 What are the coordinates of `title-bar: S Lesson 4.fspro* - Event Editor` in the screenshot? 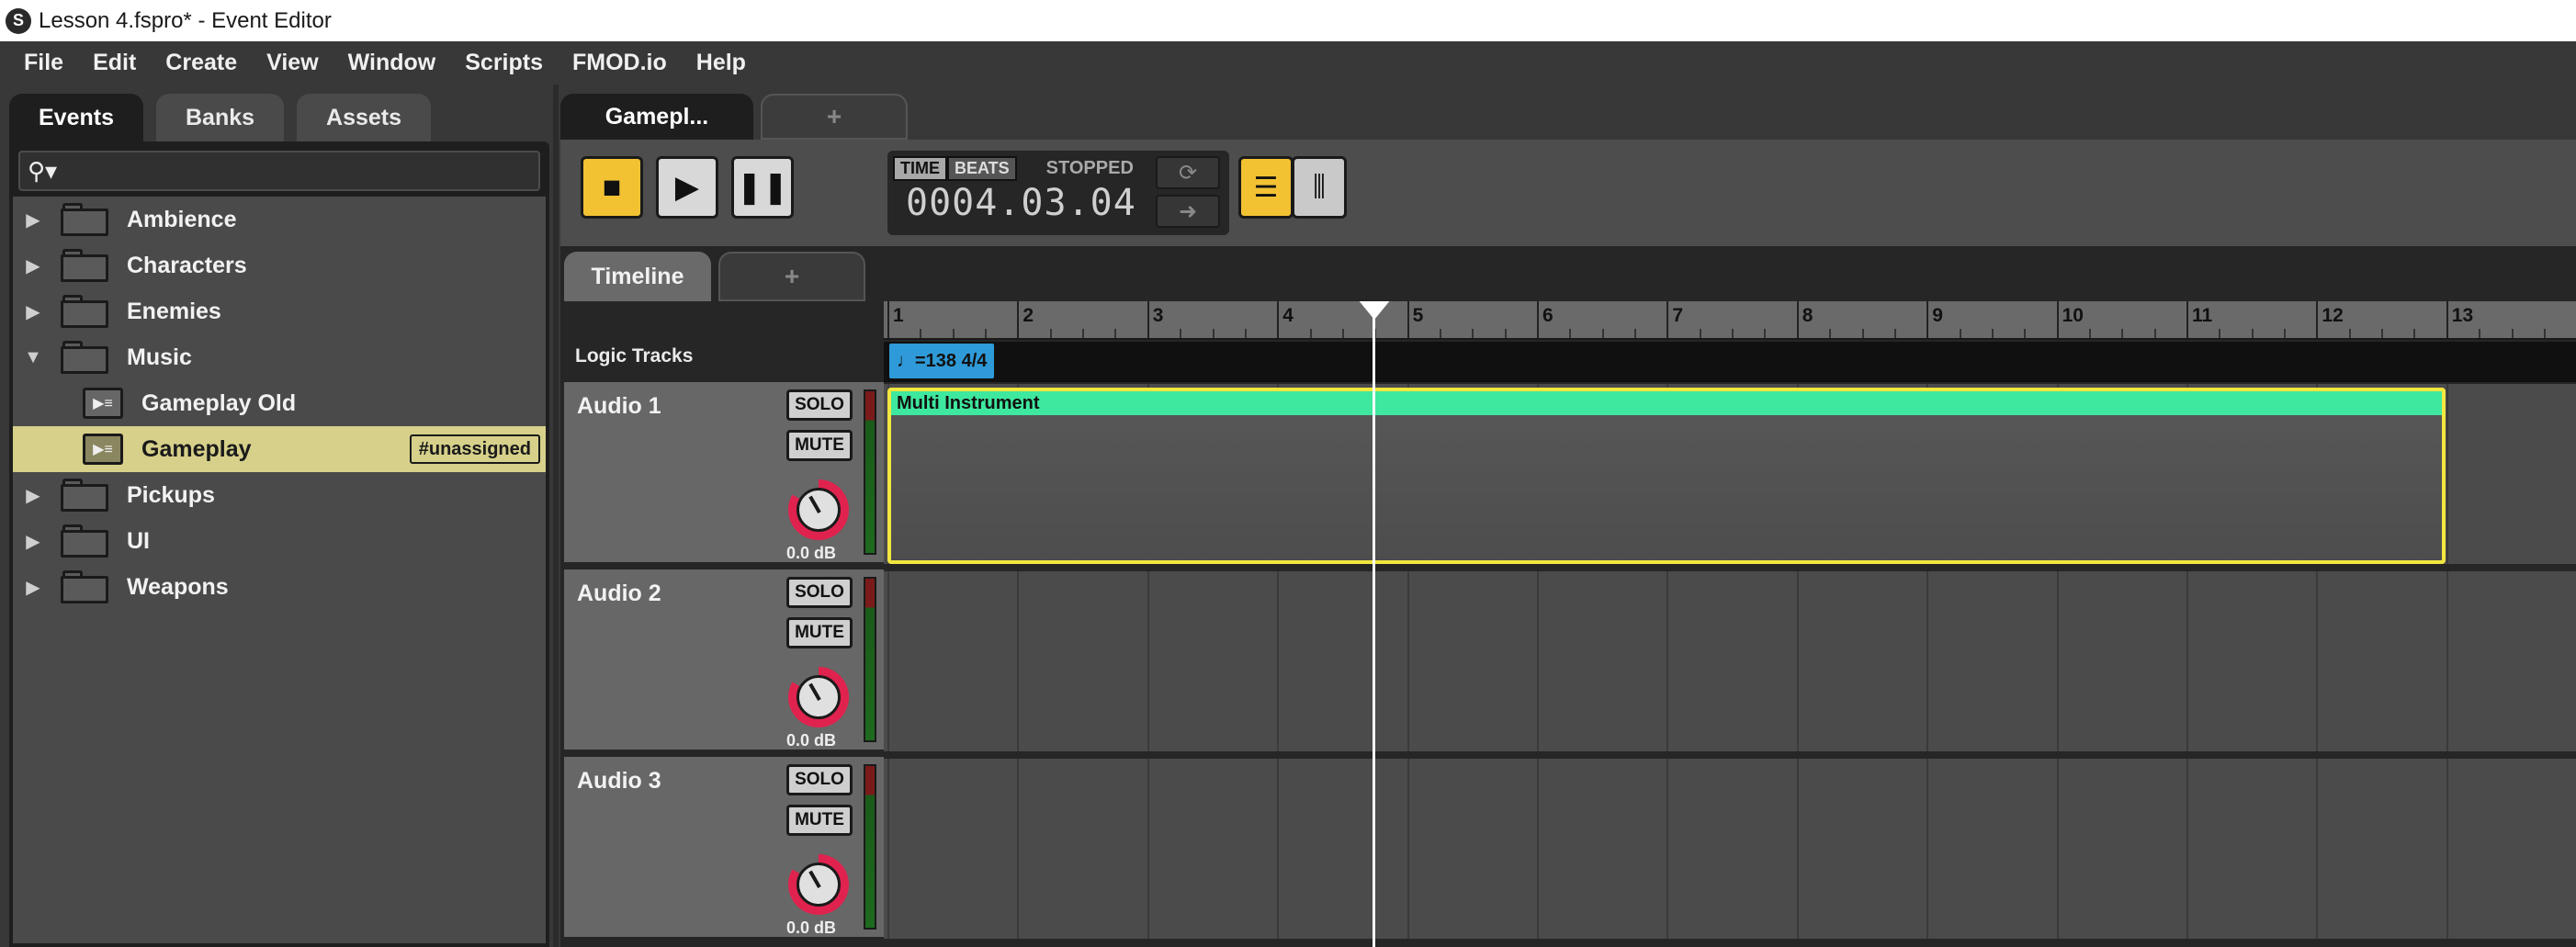 It's located at (1288, 20).